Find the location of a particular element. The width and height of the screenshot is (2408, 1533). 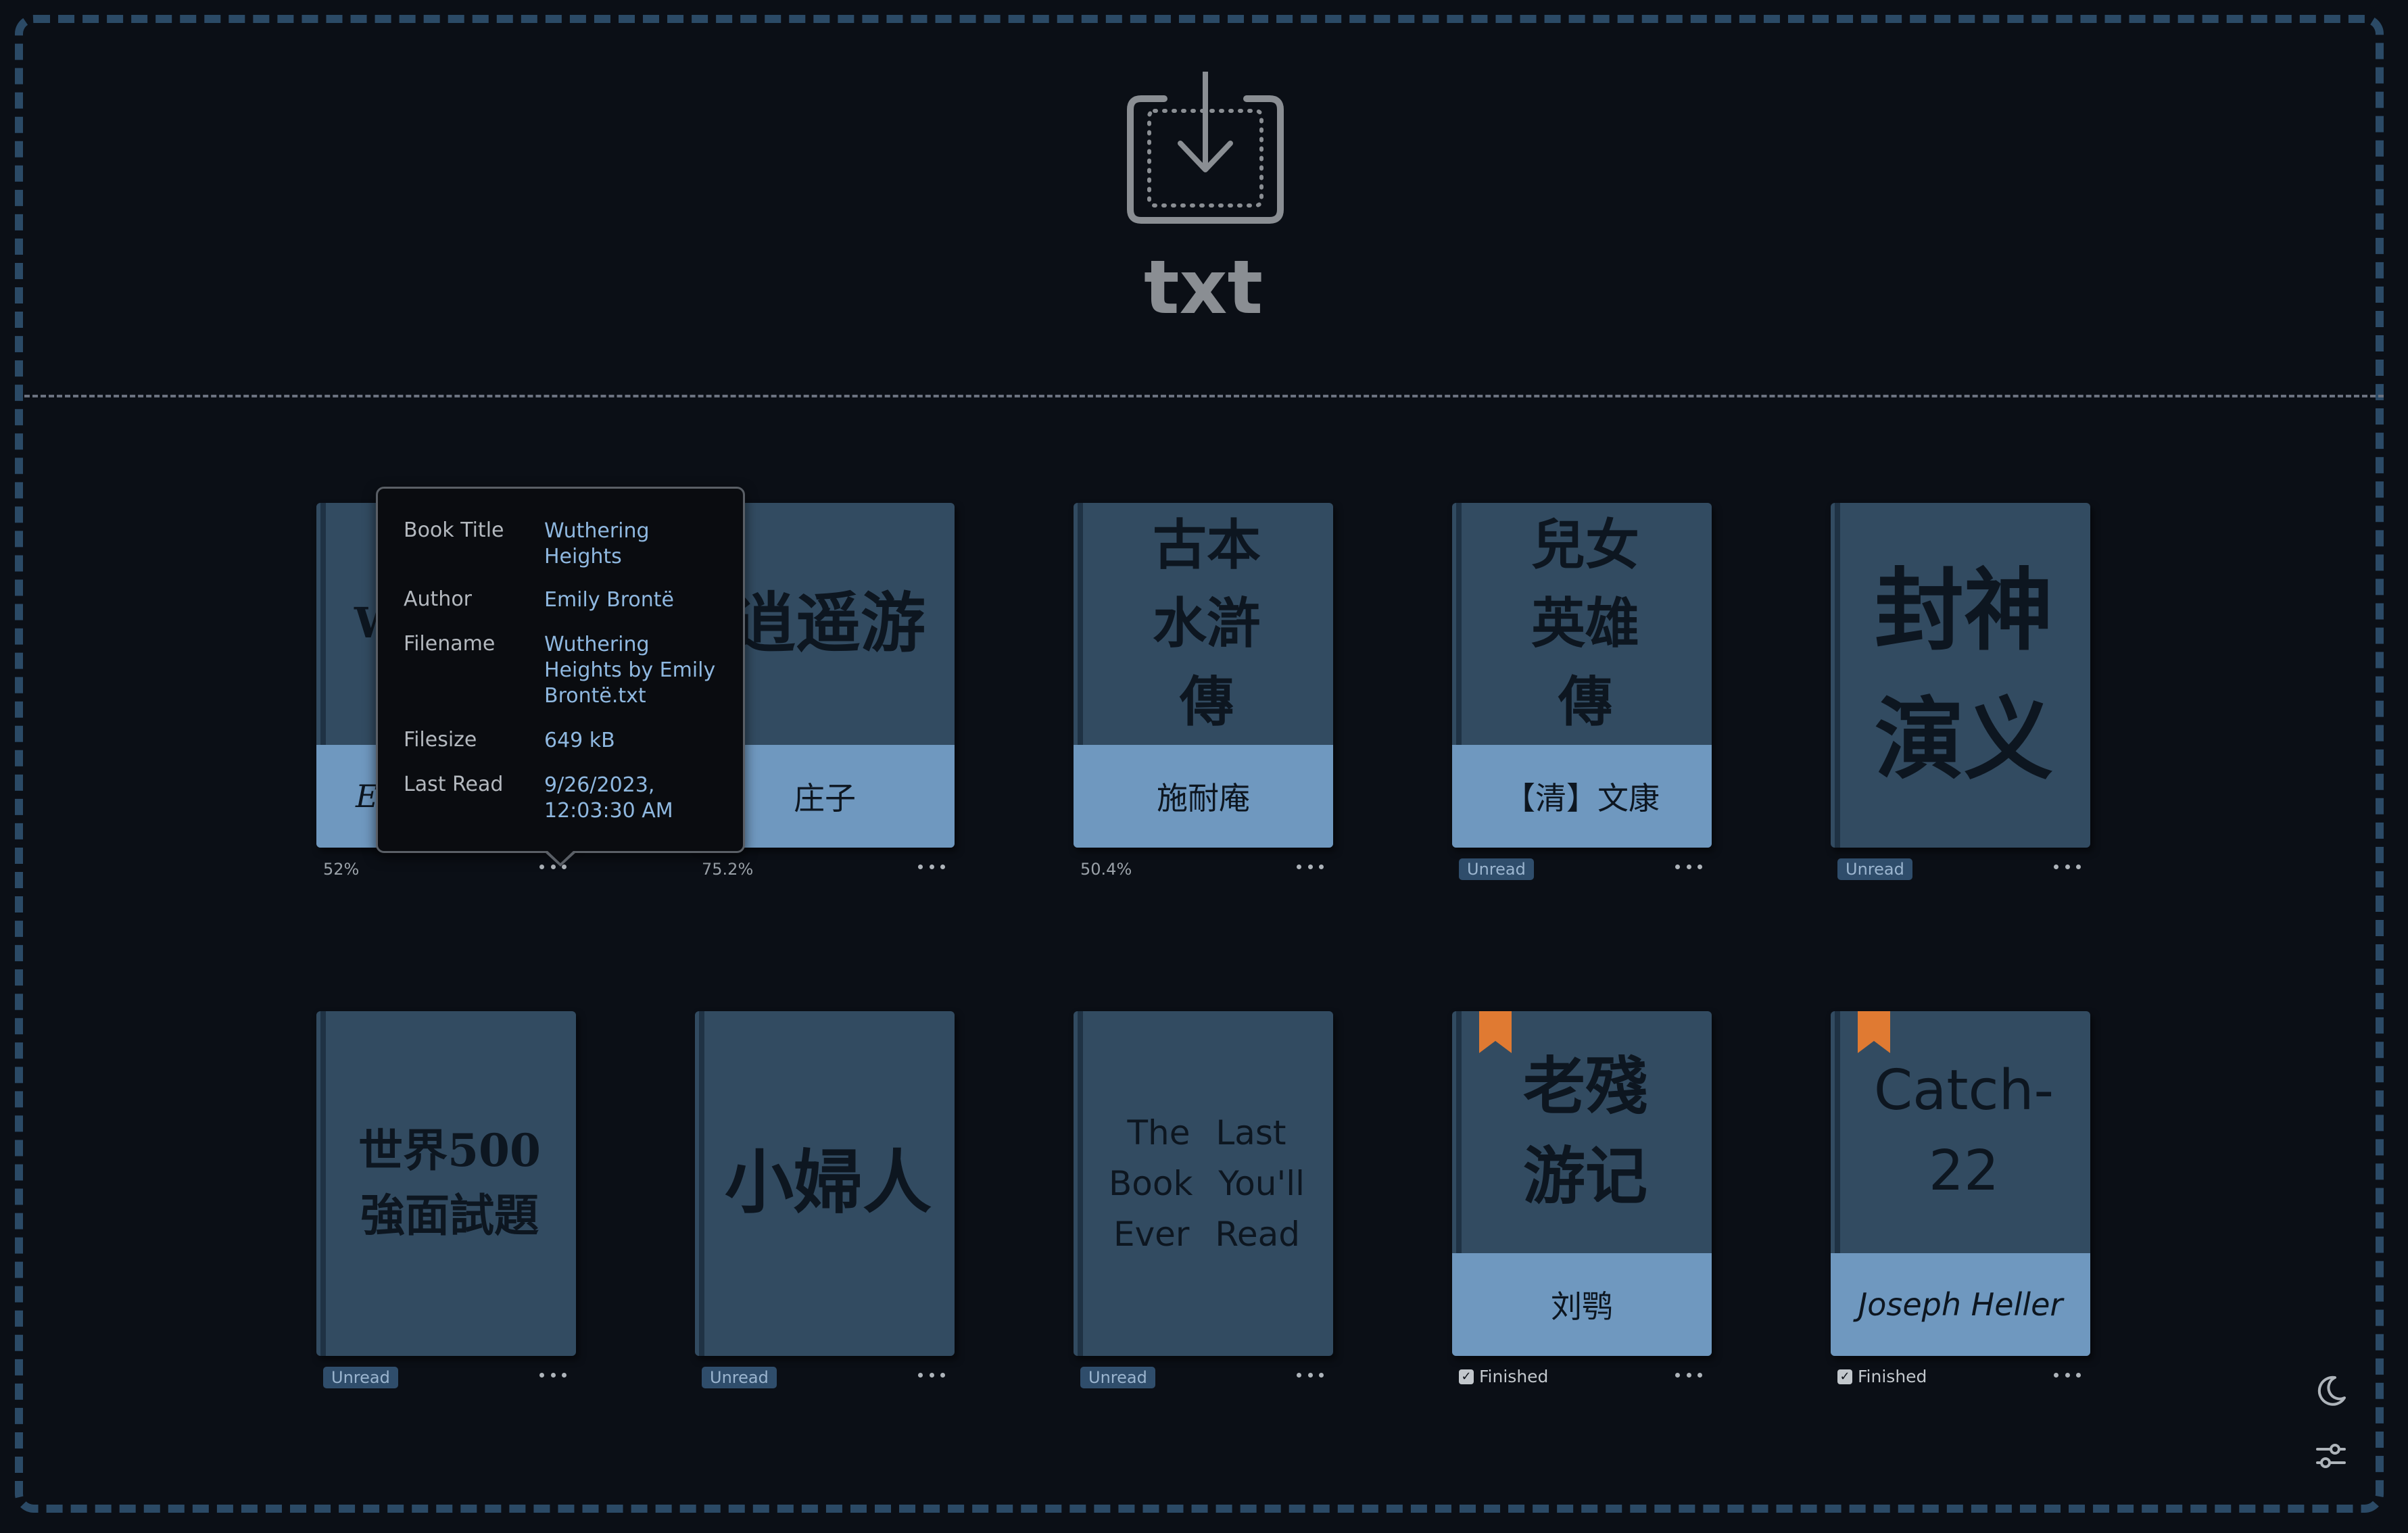

tooltip-arrow-fill is located at coordinates (560, 856).